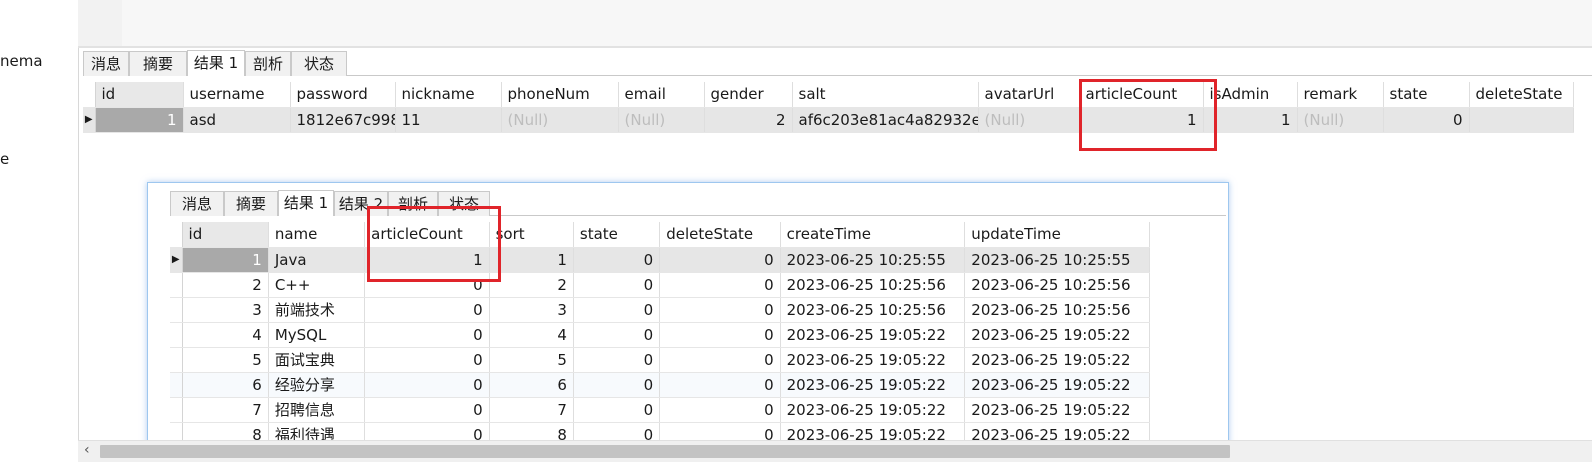  I want to click on column-header: updateTime, so click(1057, 235).